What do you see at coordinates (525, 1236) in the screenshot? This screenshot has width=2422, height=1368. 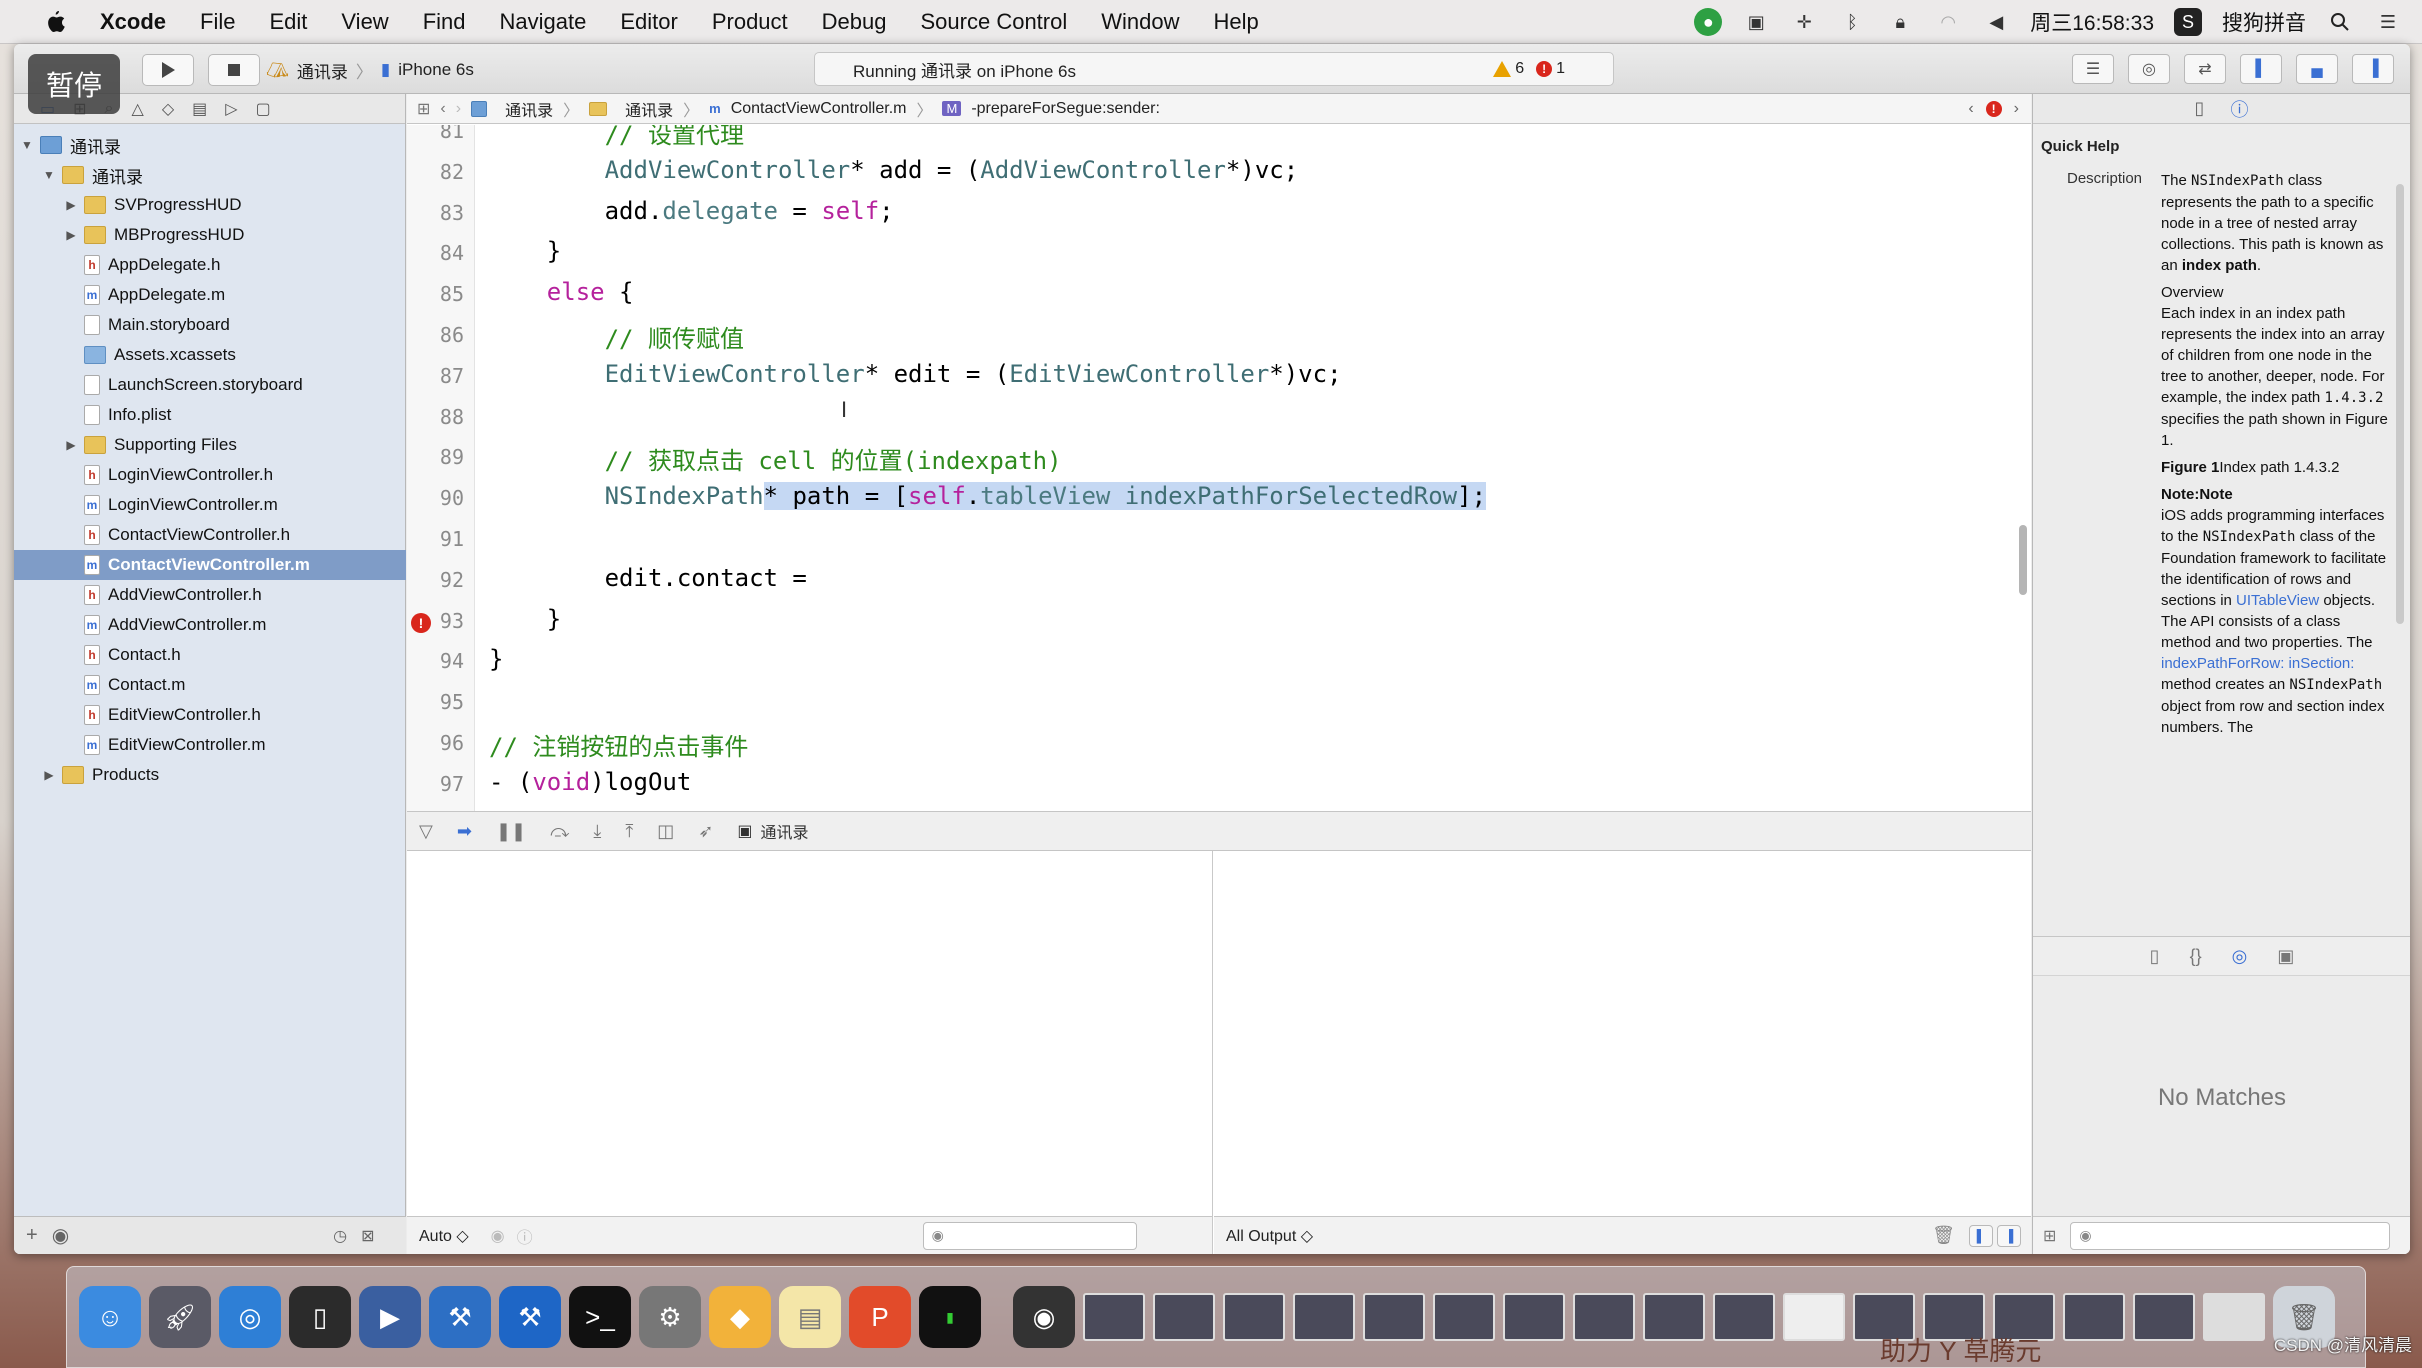 I see `info-icon: ⓘ` at bounding box center [525, 1236].